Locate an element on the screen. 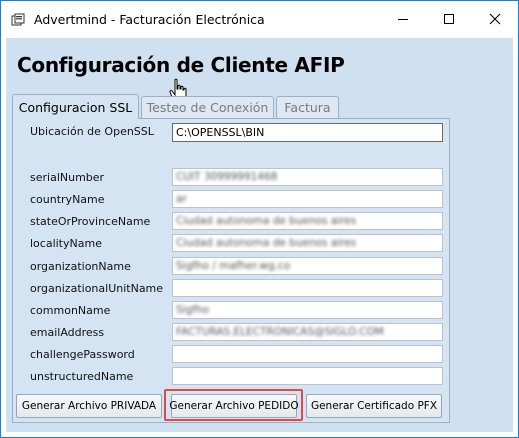 The width and height of the screenshot is (519, 438). serial-number-label: serialNumber is located at coordinates (67, 177).